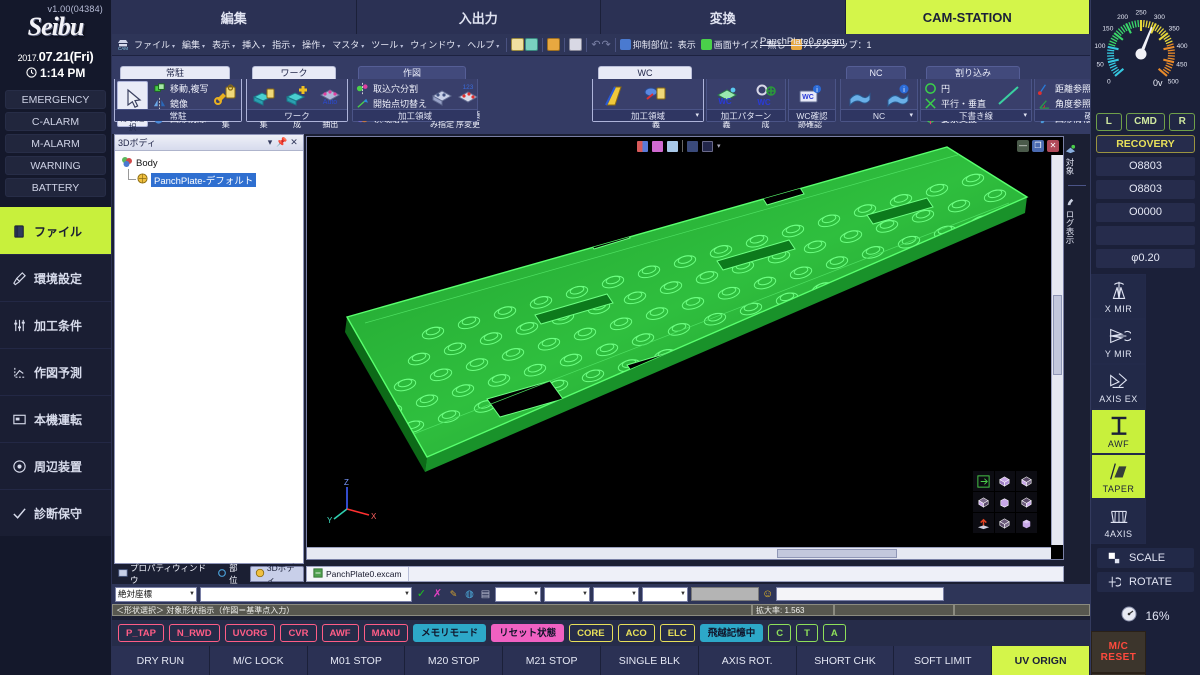  Describe the element at coordinates (234, 17) in the screenshot. I see `tab-1: 編集` at that location.